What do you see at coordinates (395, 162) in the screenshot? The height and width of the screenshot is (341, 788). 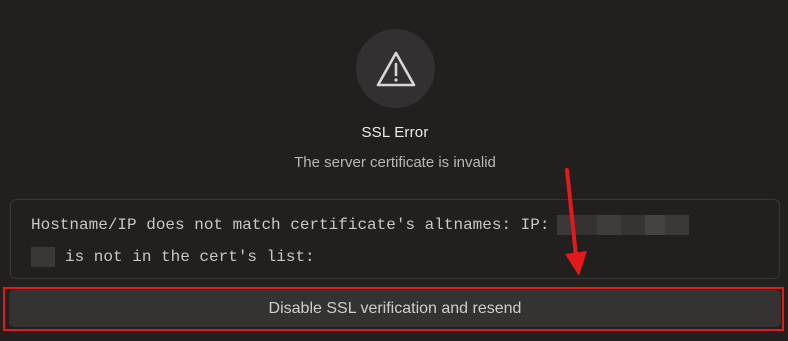 I see `error-subtitle: The server certificate is invalid` at bounding box center [395, 162].